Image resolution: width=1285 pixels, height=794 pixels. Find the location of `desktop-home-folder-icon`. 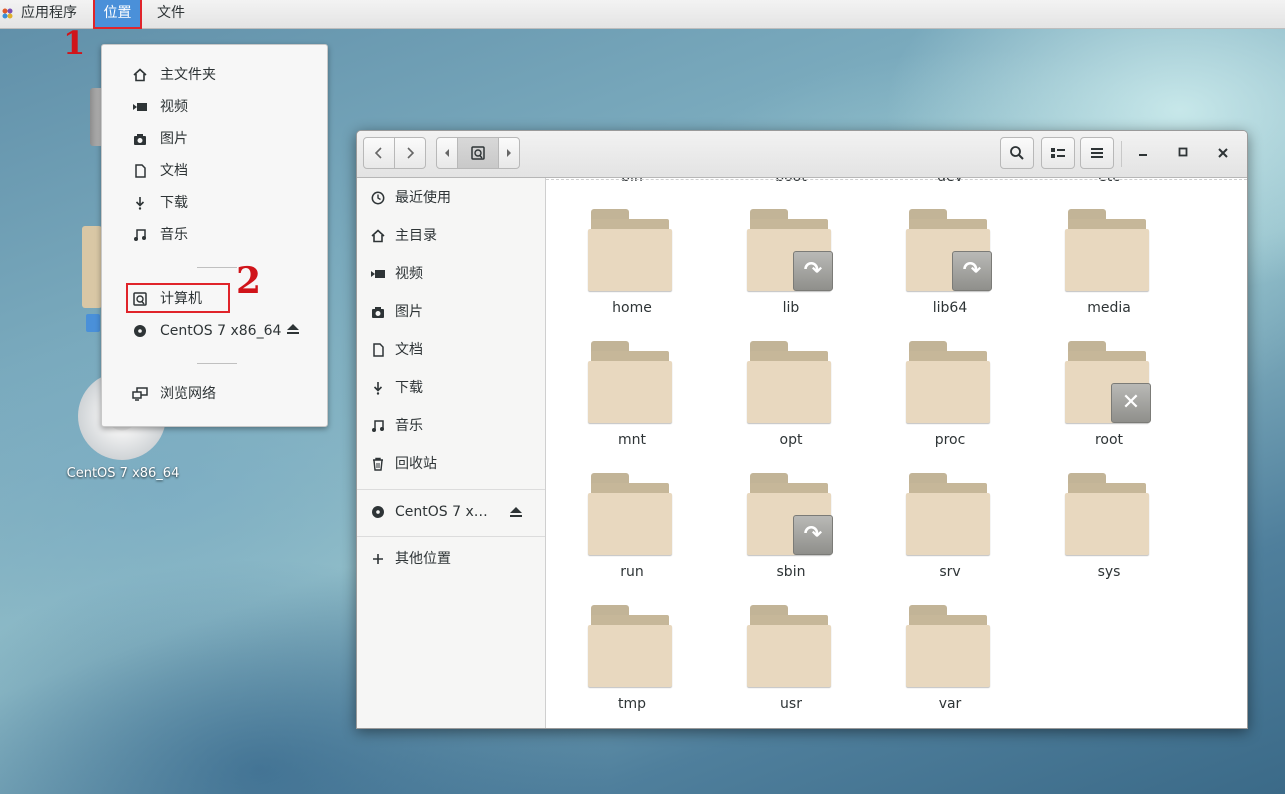

desktop-home-folder-icon is located at coordinates (92, 267).